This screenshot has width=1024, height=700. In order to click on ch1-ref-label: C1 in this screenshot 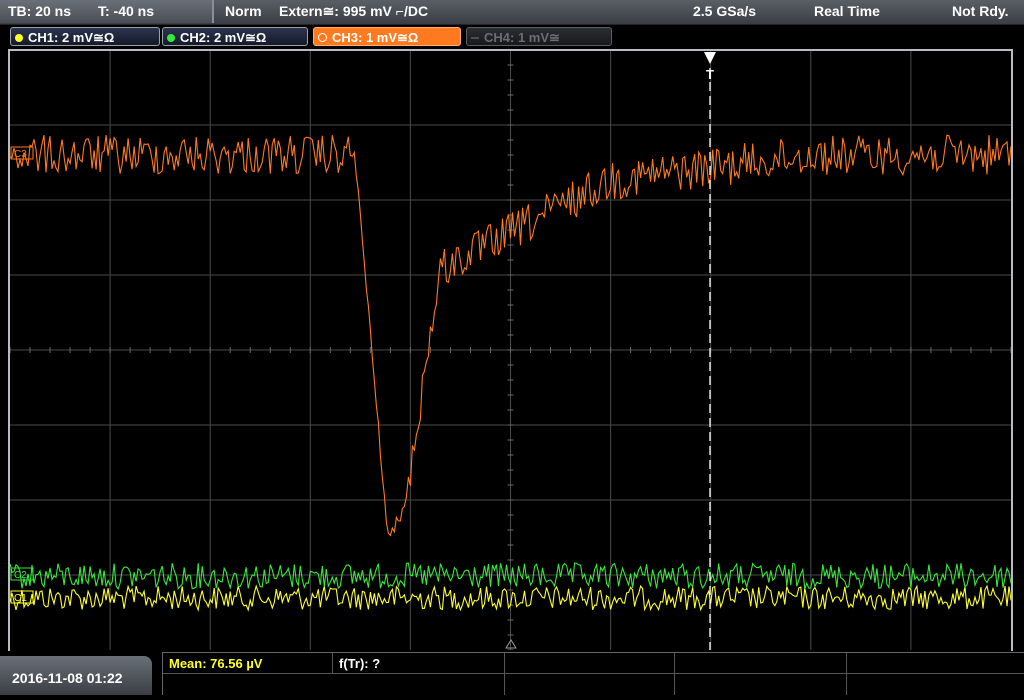, I will do `click(20, 598)`.